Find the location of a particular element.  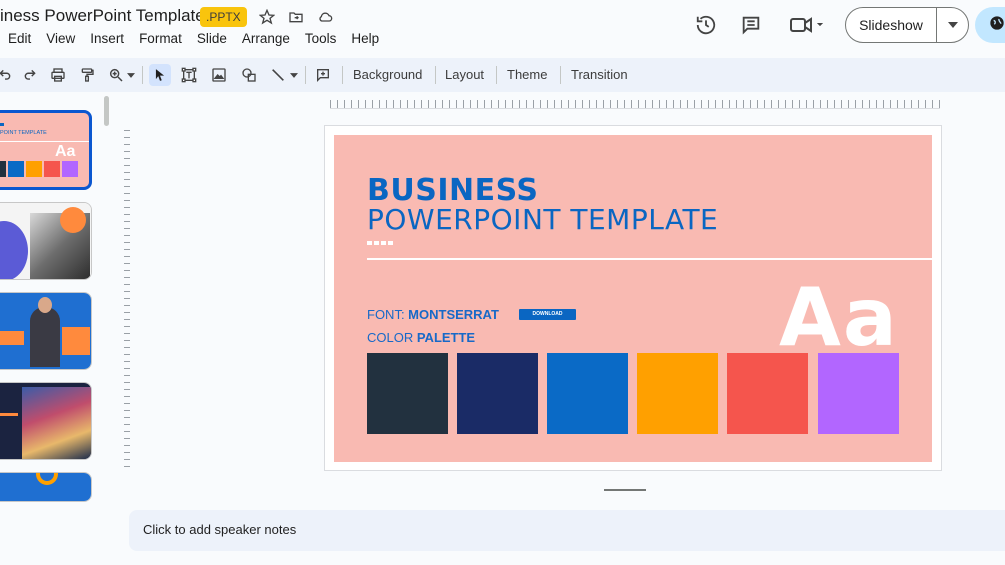

menu-view: View is located at coordinates (60, 38).